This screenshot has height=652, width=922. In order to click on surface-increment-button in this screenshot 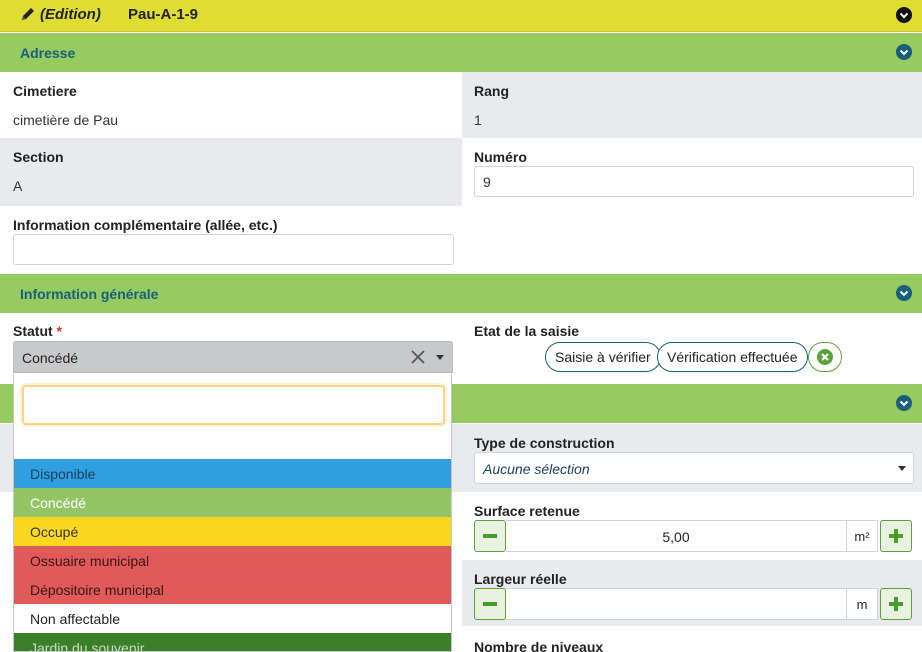, I will do `click(896, 536)`.